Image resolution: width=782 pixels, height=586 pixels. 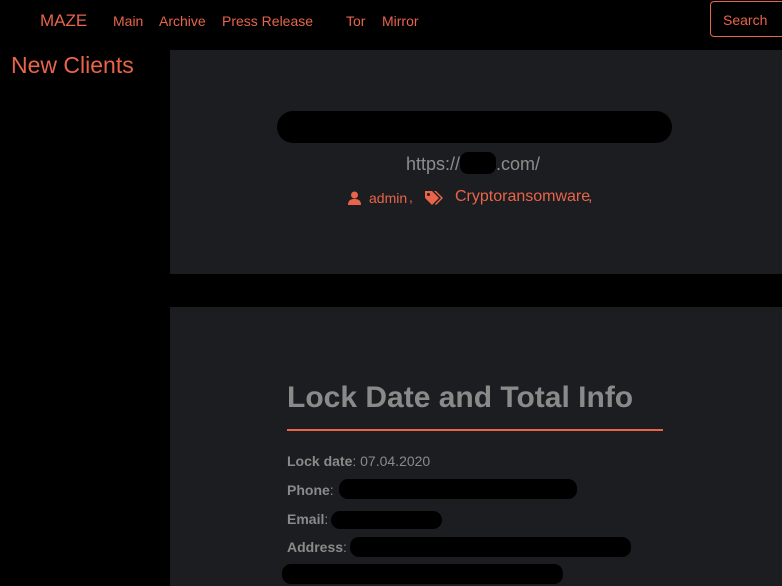 I want to click on redacted-address-line1, so click(x=490, y=547).